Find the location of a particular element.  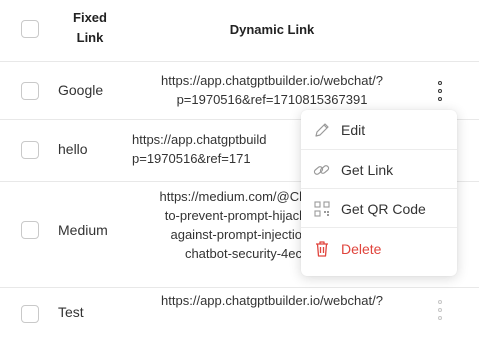

menu-item-get-qr-code: Get QR Code is located at coordinates (379, 208).